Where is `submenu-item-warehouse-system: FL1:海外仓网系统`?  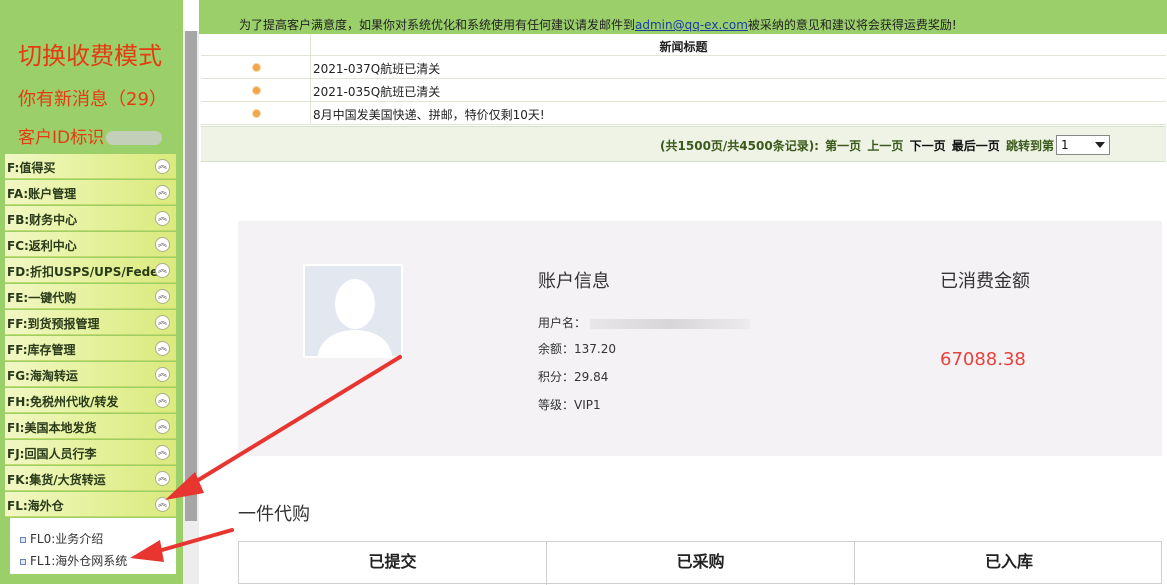 submenu-item-warehouse-system: FL1:海外仓网系统 is located at coordinates (73, 560).